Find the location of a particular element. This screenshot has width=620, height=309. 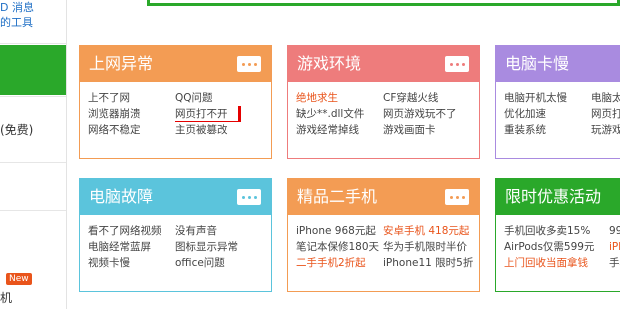

link-item: office问题 is located at coordinates (225, 263).